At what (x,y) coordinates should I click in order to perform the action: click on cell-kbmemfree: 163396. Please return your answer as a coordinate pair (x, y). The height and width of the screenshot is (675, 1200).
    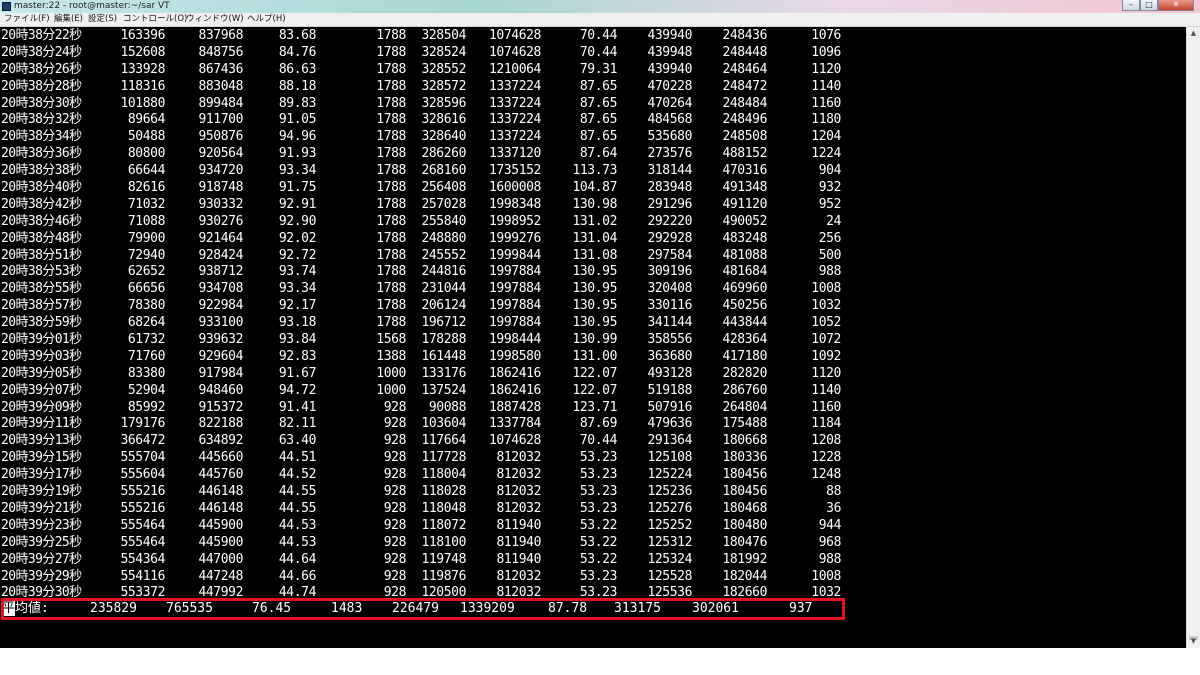
    Looking at the image, I should click on (142, 35).